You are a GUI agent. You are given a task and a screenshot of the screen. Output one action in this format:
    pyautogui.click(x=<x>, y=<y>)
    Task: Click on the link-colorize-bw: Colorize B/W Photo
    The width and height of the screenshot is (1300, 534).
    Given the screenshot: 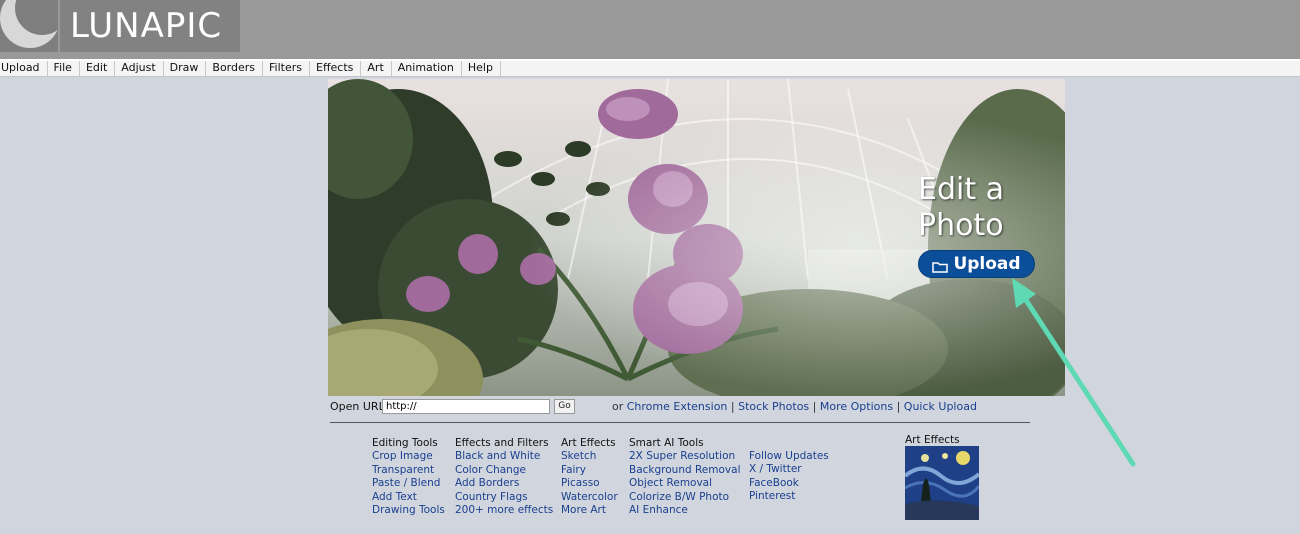 What is the action you would take?
    pyautogui.click(x=684, y=497)
    